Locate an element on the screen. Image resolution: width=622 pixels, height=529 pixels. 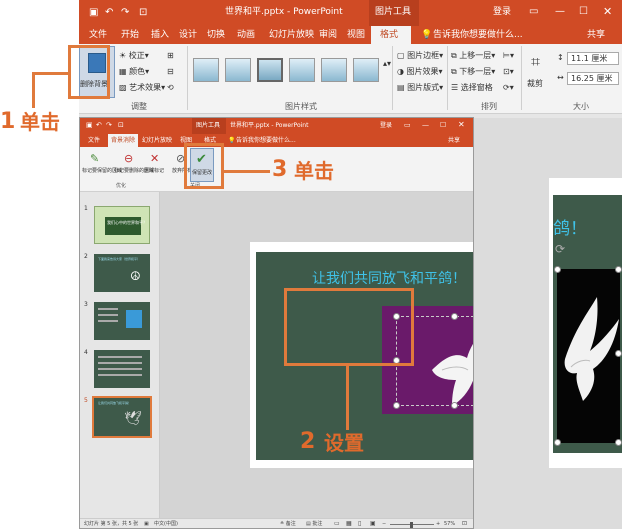
align-icon: ⊨▾ is located at coordinates (508, 56).